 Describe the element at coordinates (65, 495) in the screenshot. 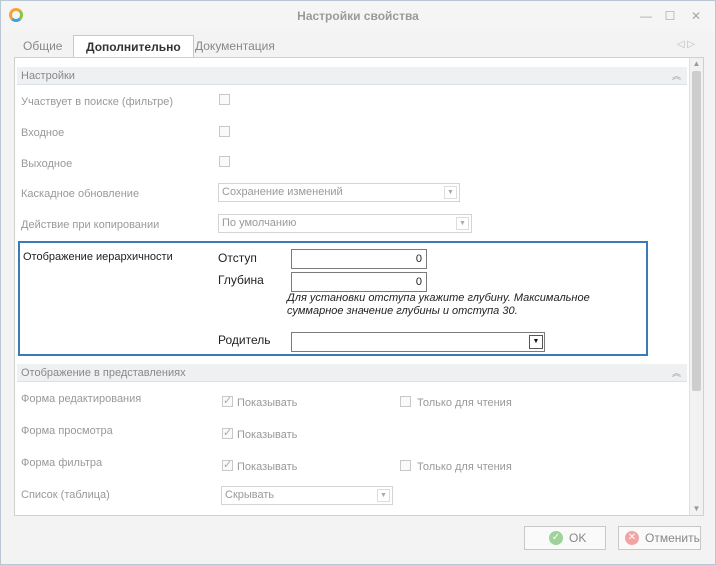

I see `list-table-label: Список (таблица)` at that location.